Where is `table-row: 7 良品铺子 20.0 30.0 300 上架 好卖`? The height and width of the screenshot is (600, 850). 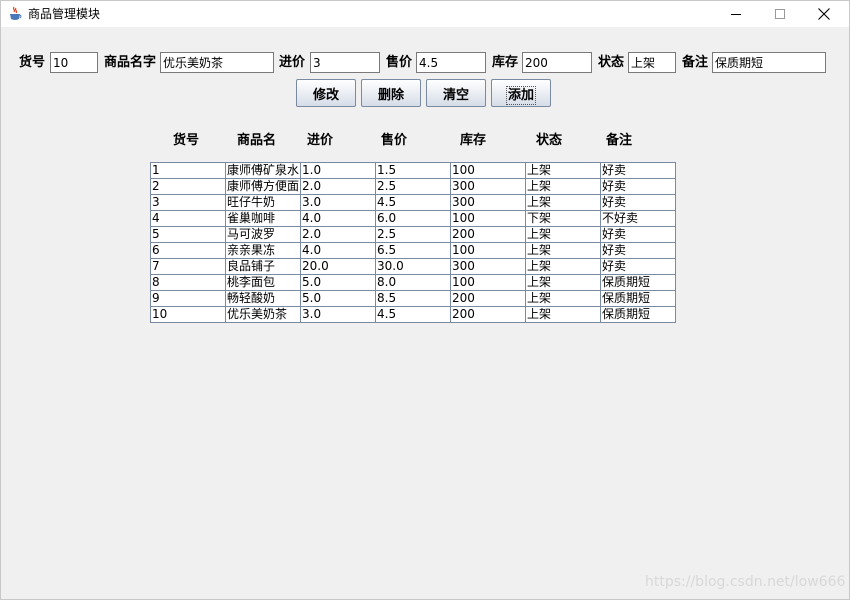
table-row: 7 良品铺子 20.0 30.0 300 上架 好卖 is located at coordinates (413, 267).